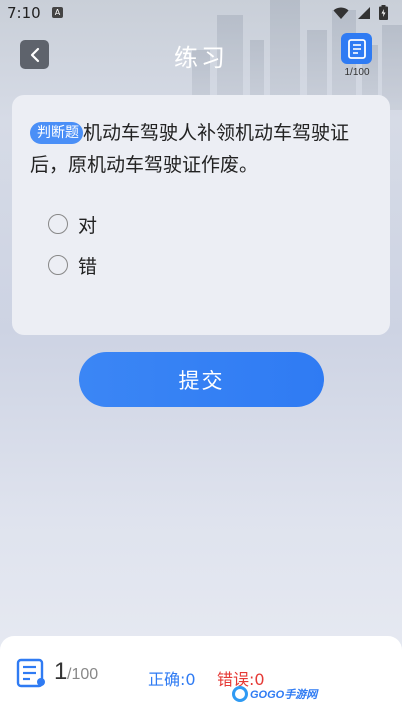 The width and height of the screenshot is (402, 714). I want to click on status-icons, so click(360, 12).